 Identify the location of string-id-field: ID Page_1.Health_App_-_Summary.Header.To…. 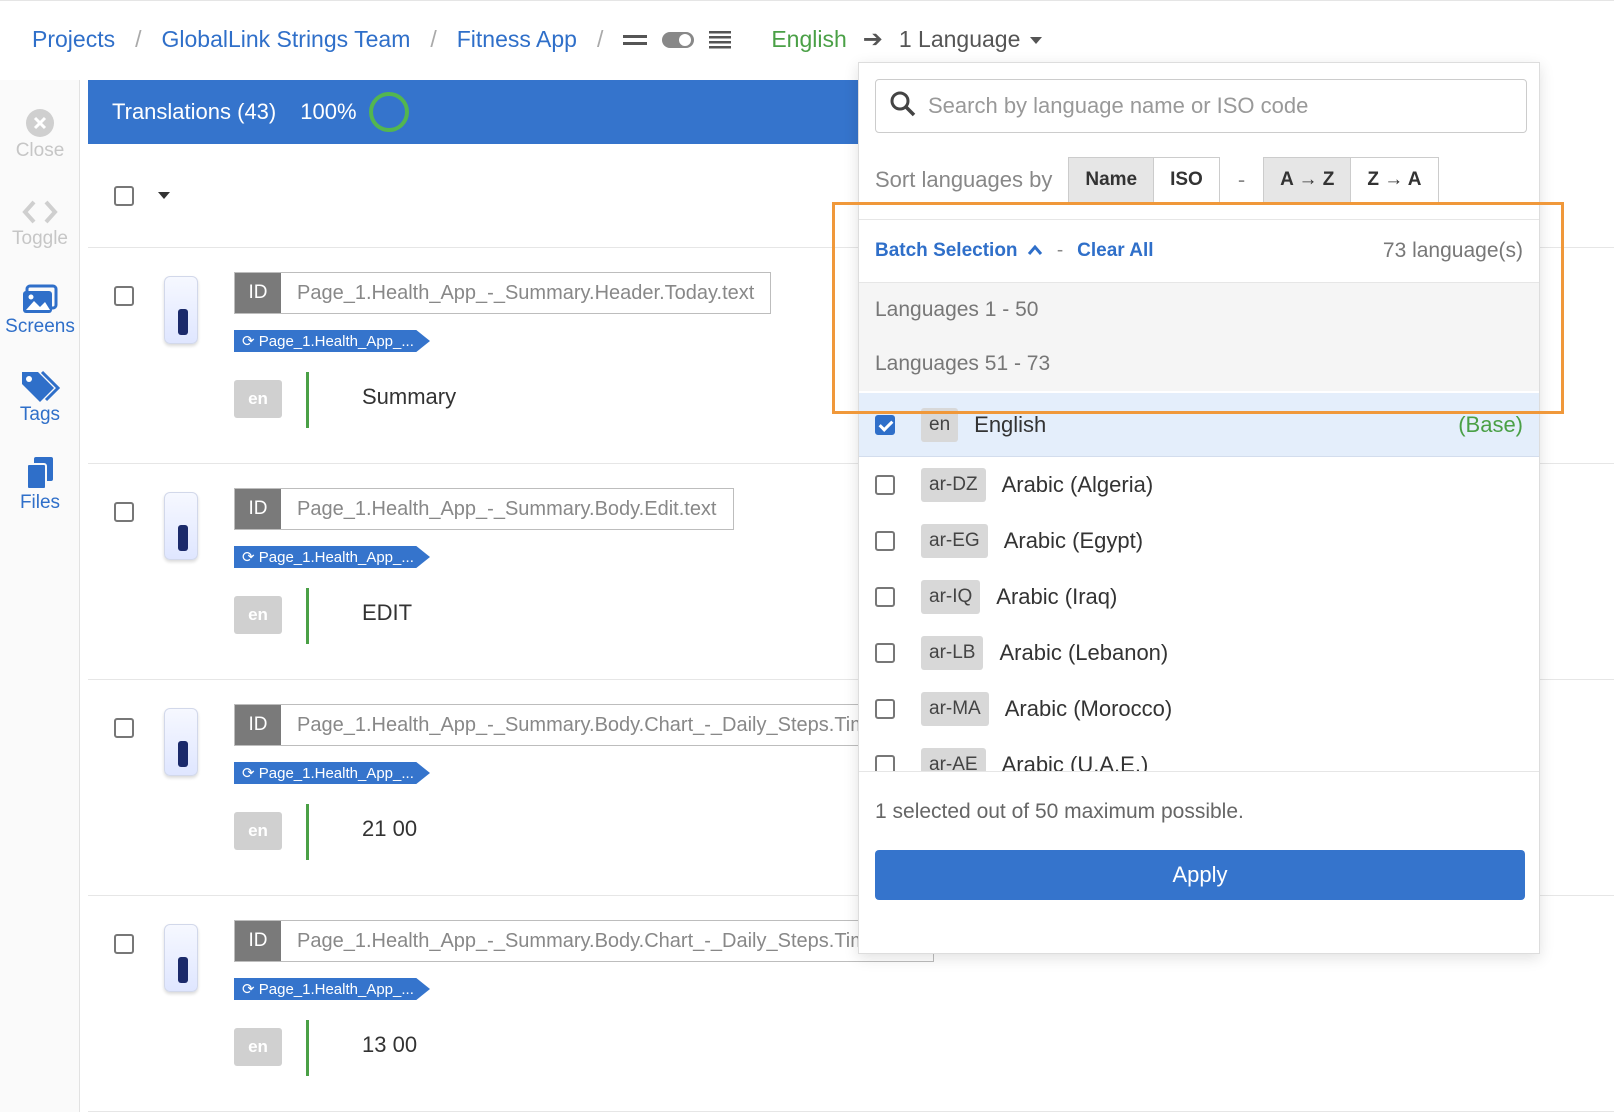
(503, 293).